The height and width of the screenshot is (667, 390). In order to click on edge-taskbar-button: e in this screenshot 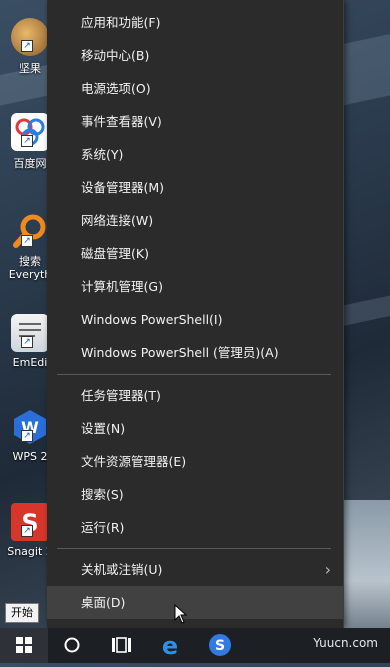, I will do `click(170, 645)`.